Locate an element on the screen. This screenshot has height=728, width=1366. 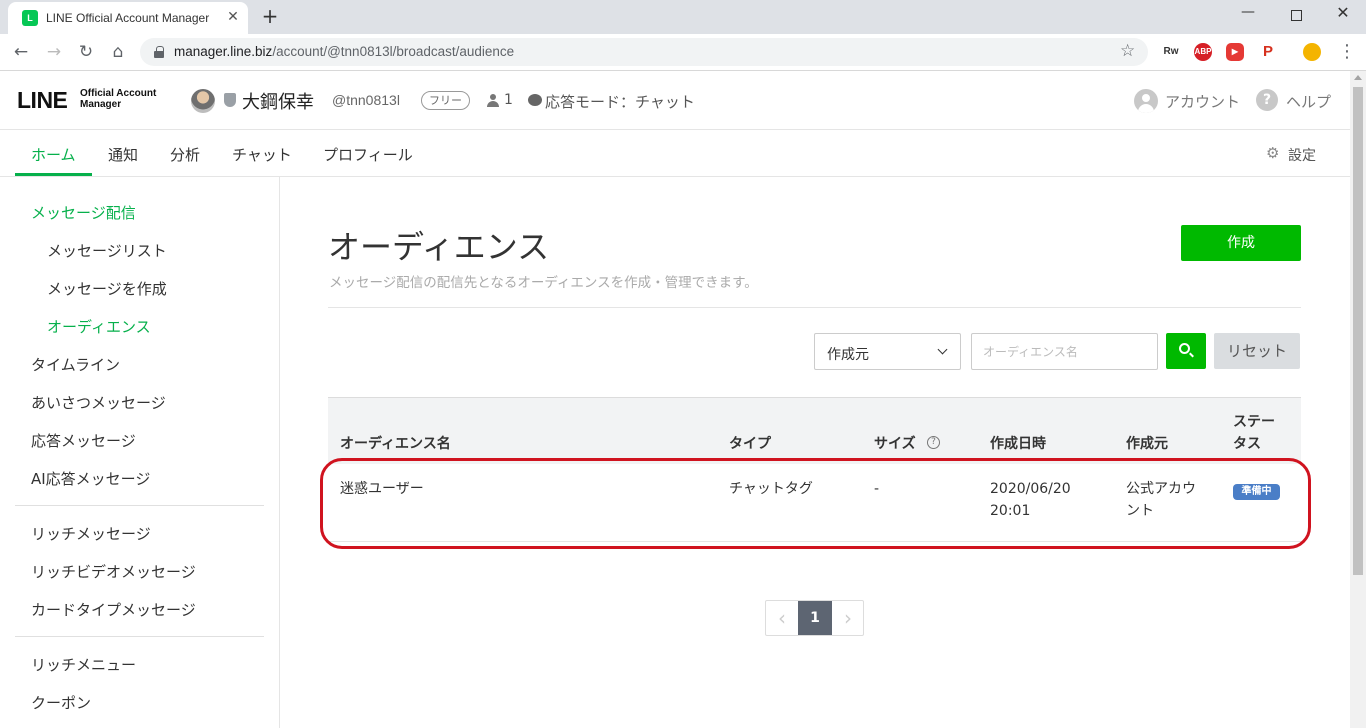
logo-sub-line1: Official Account is located at coordinates (118, 93).